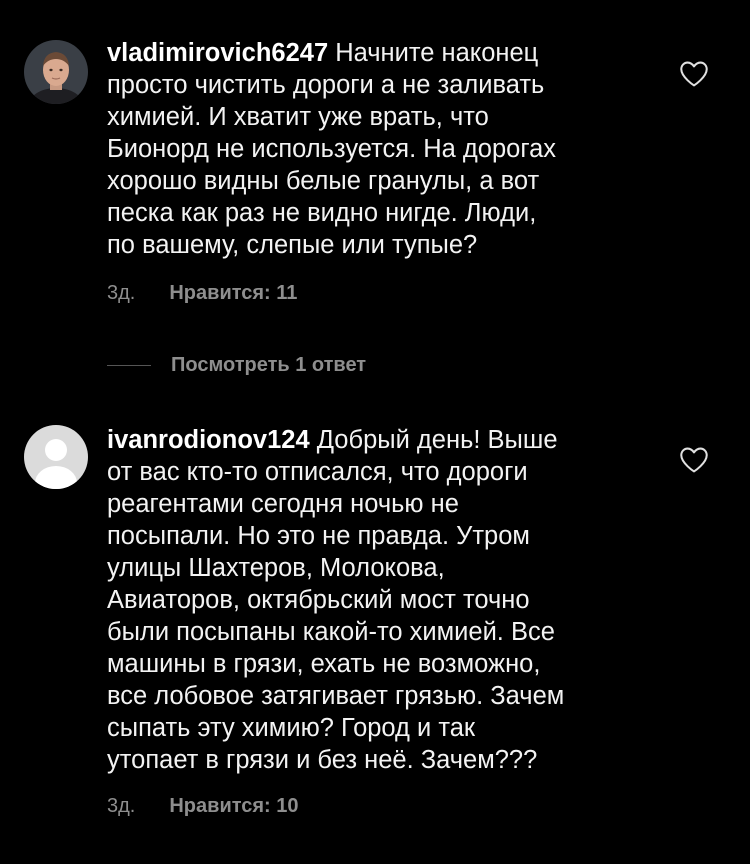 The height and width of the screenshot is (864, 750). Describe the element at coordinates (437, 53) in the screenshot. I see `comment-line: Начните наконец` at that location.